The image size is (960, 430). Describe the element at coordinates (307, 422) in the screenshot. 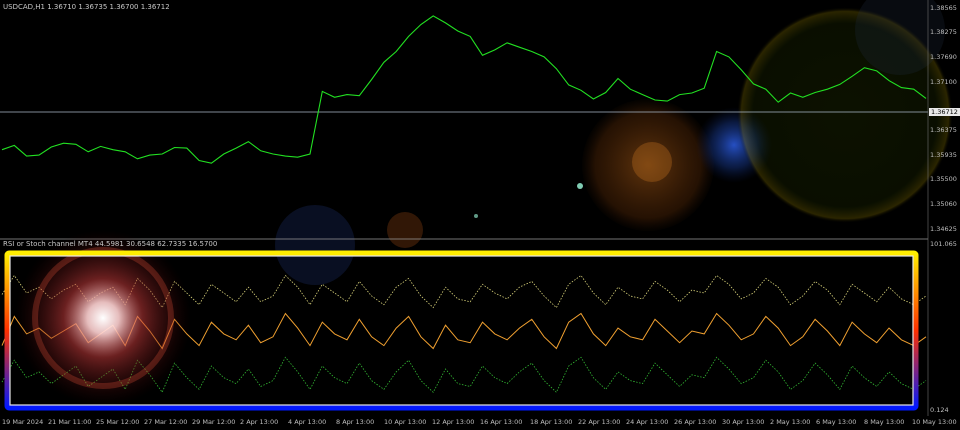

I see `time-axis-label: 4 Apr 13:00` at that location.